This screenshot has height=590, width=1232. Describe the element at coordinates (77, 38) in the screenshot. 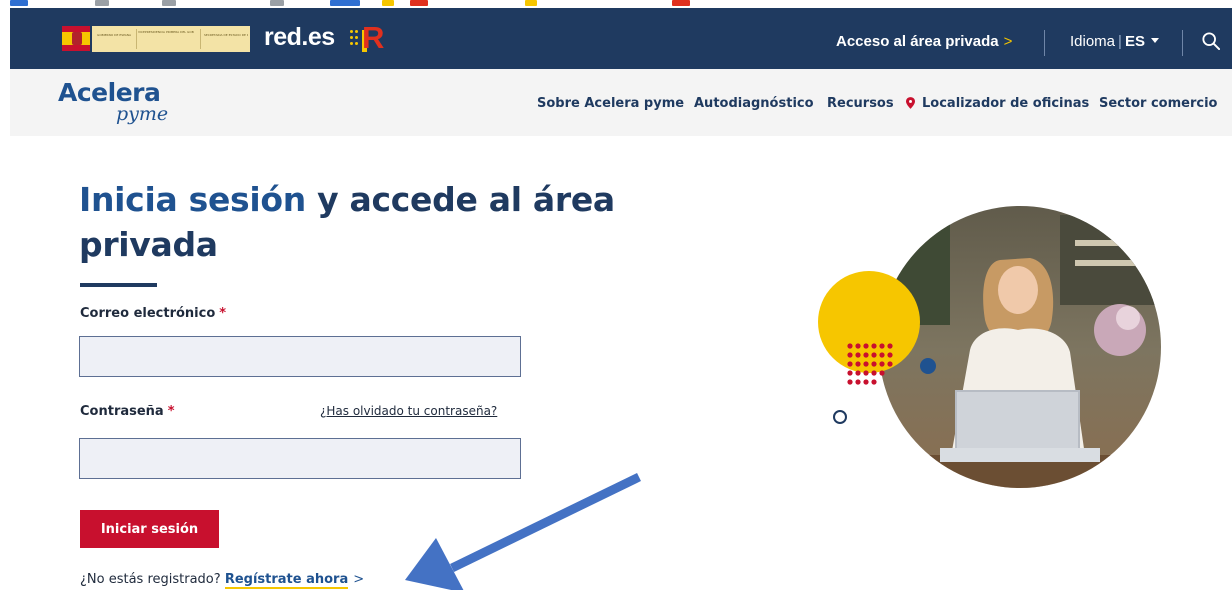

I see `coat-of-arms-icon` at that location.